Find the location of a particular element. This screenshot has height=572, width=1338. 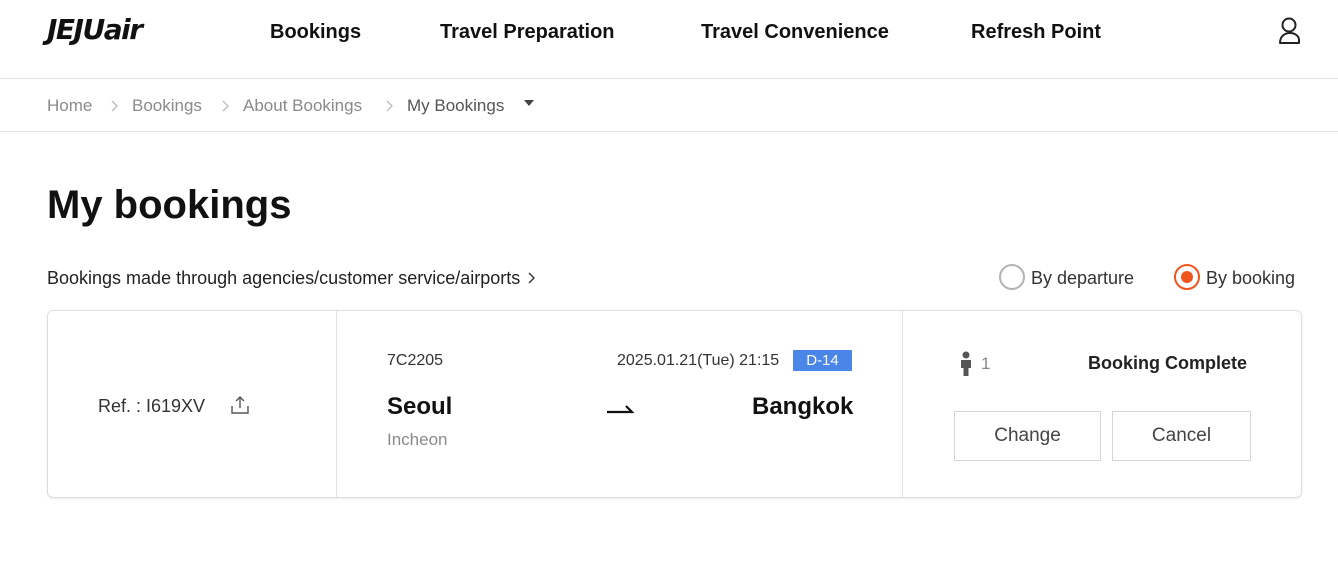

nav-travel-convenience: Travel Convenience is located at coordinates (795, 32).